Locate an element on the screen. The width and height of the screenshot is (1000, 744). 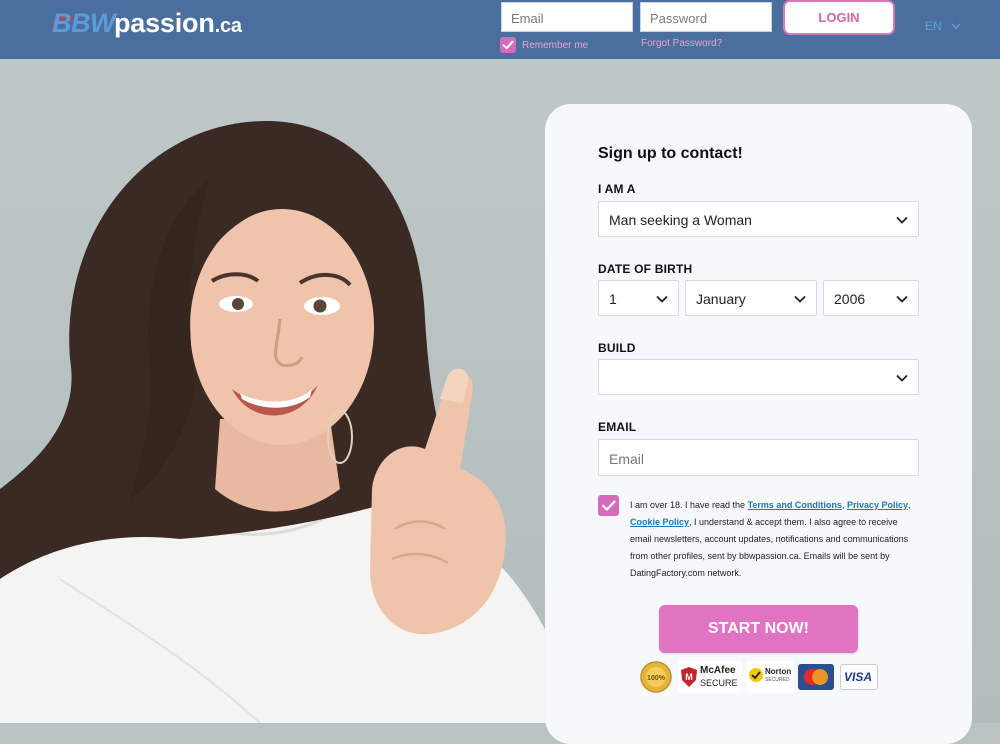
i-am-value: Man seeking a Woman is located at coordinates (680, 220).